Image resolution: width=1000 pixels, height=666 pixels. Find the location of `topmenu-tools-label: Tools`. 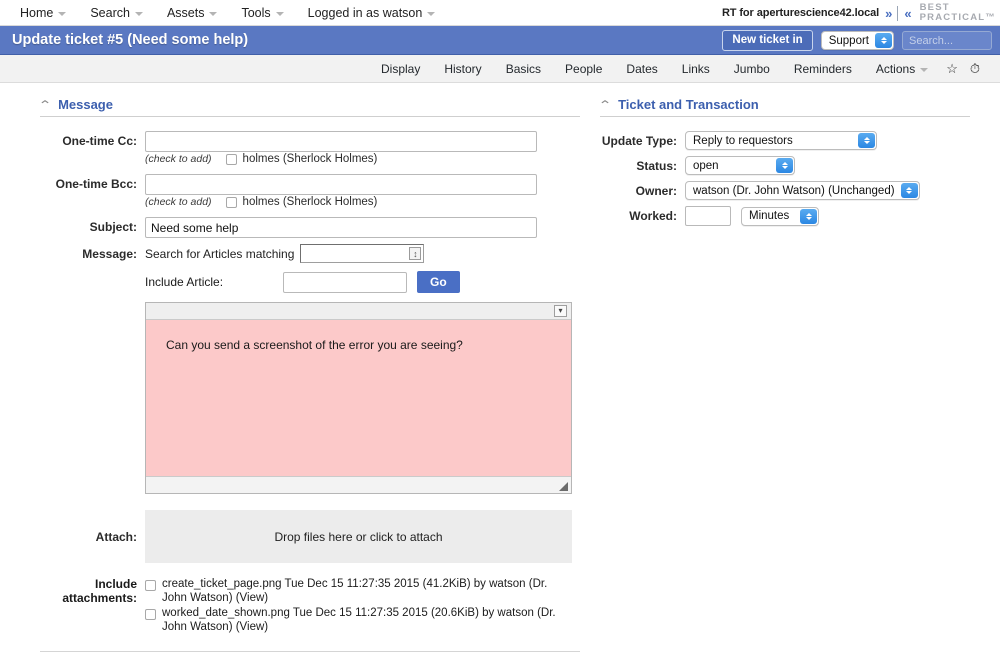

topmenu-tools-label: Tools is located at coordinates (256, 12).